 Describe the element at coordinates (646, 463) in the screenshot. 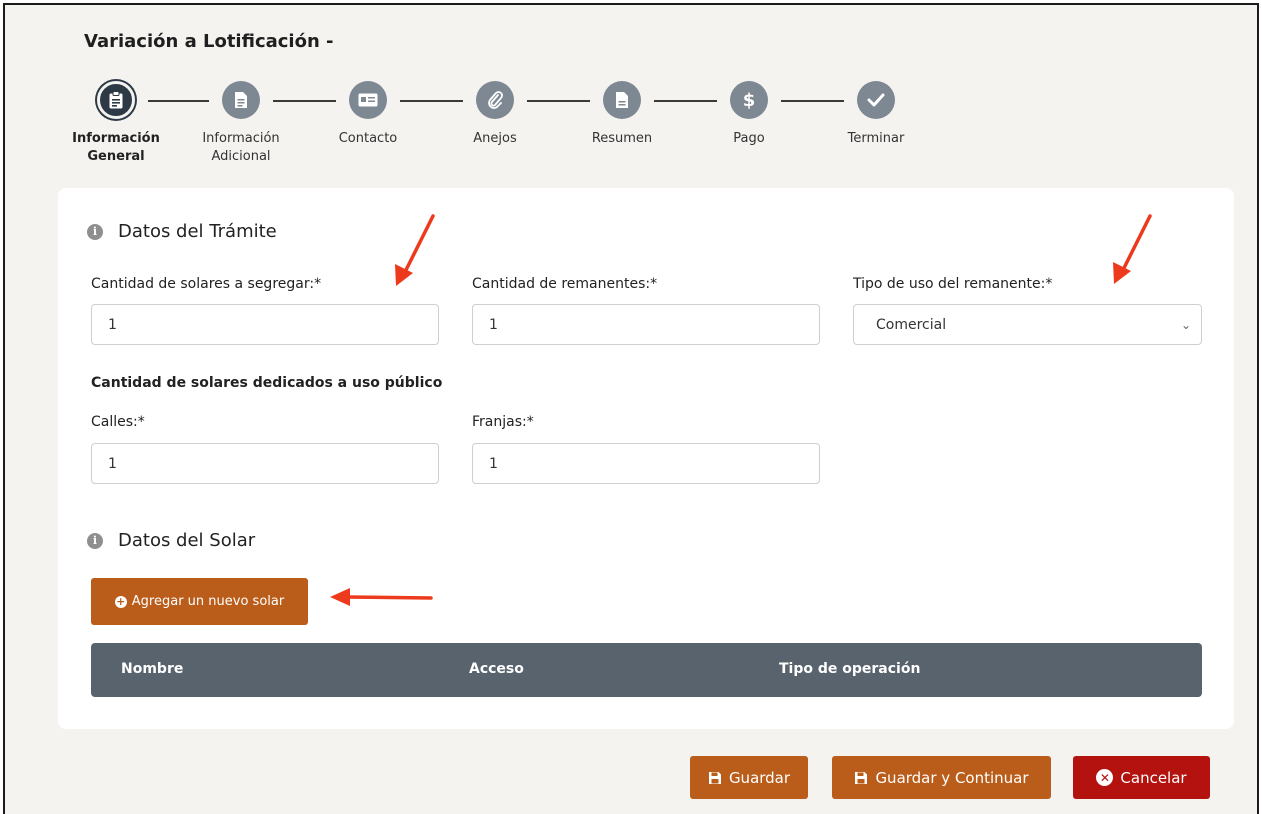

I see `franjas-input` at that location.